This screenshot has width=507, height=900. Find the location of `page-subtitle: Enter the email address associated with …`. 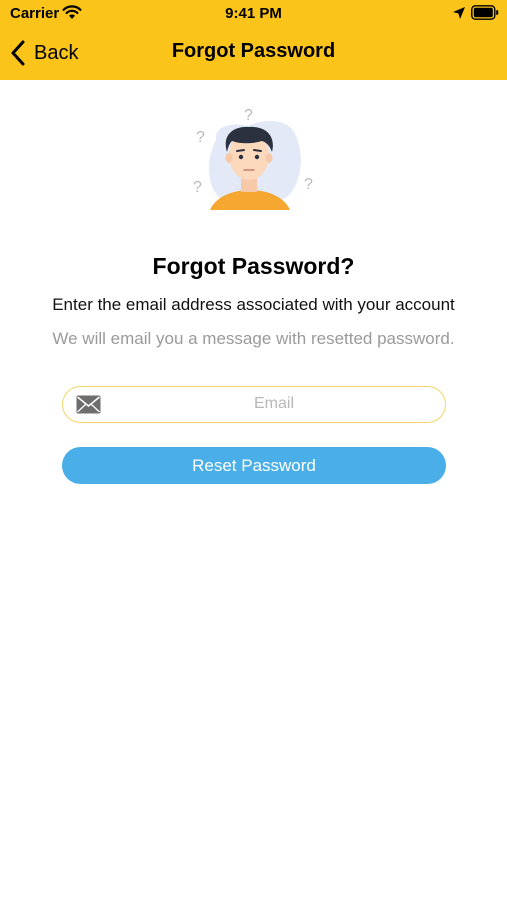

page-subtitle: Enter the email address associated with … is located at coordinates (253, 304).